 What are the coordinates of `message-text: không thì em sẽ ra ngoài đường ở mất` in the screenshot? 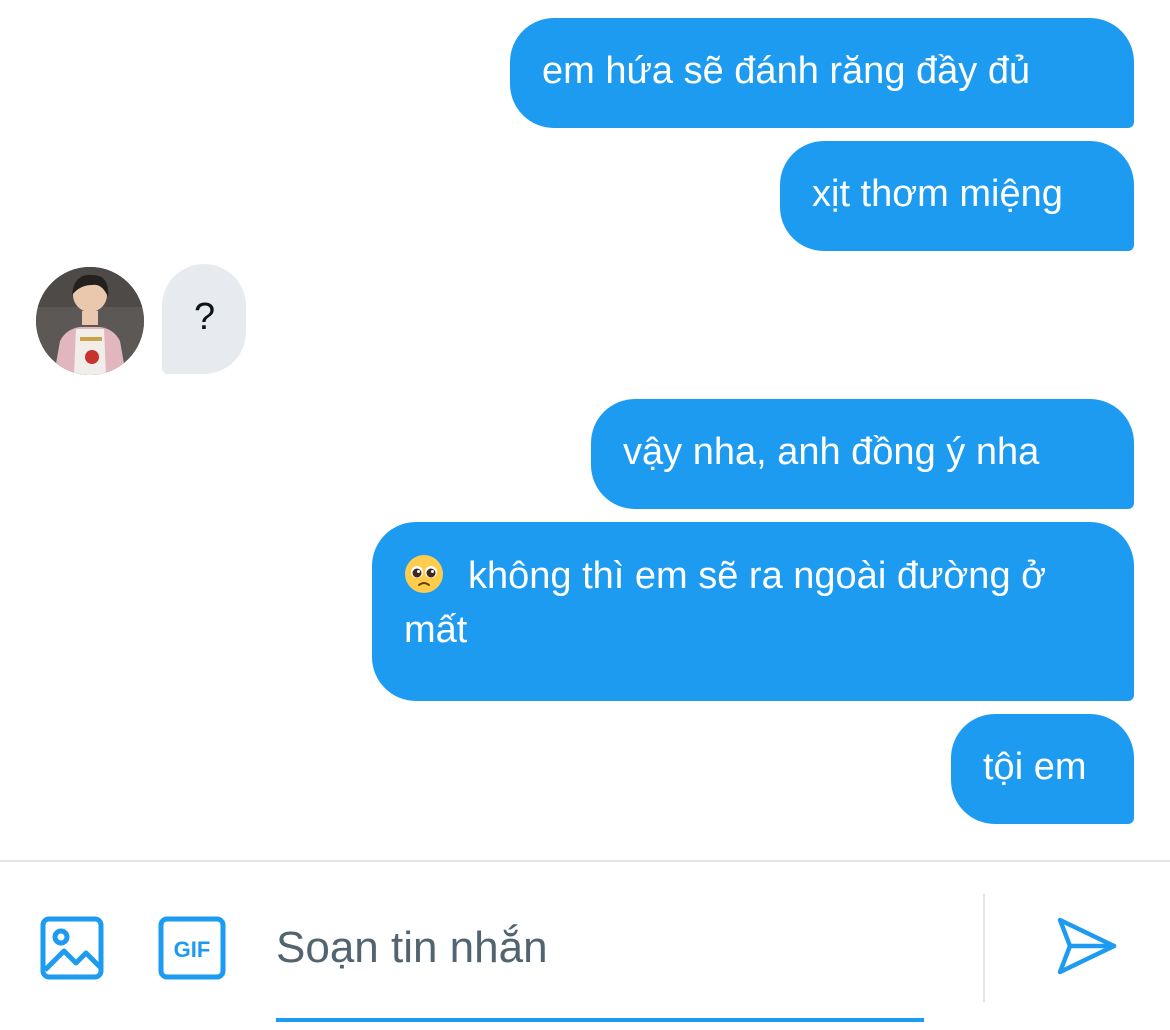 It's located at (725, 603).